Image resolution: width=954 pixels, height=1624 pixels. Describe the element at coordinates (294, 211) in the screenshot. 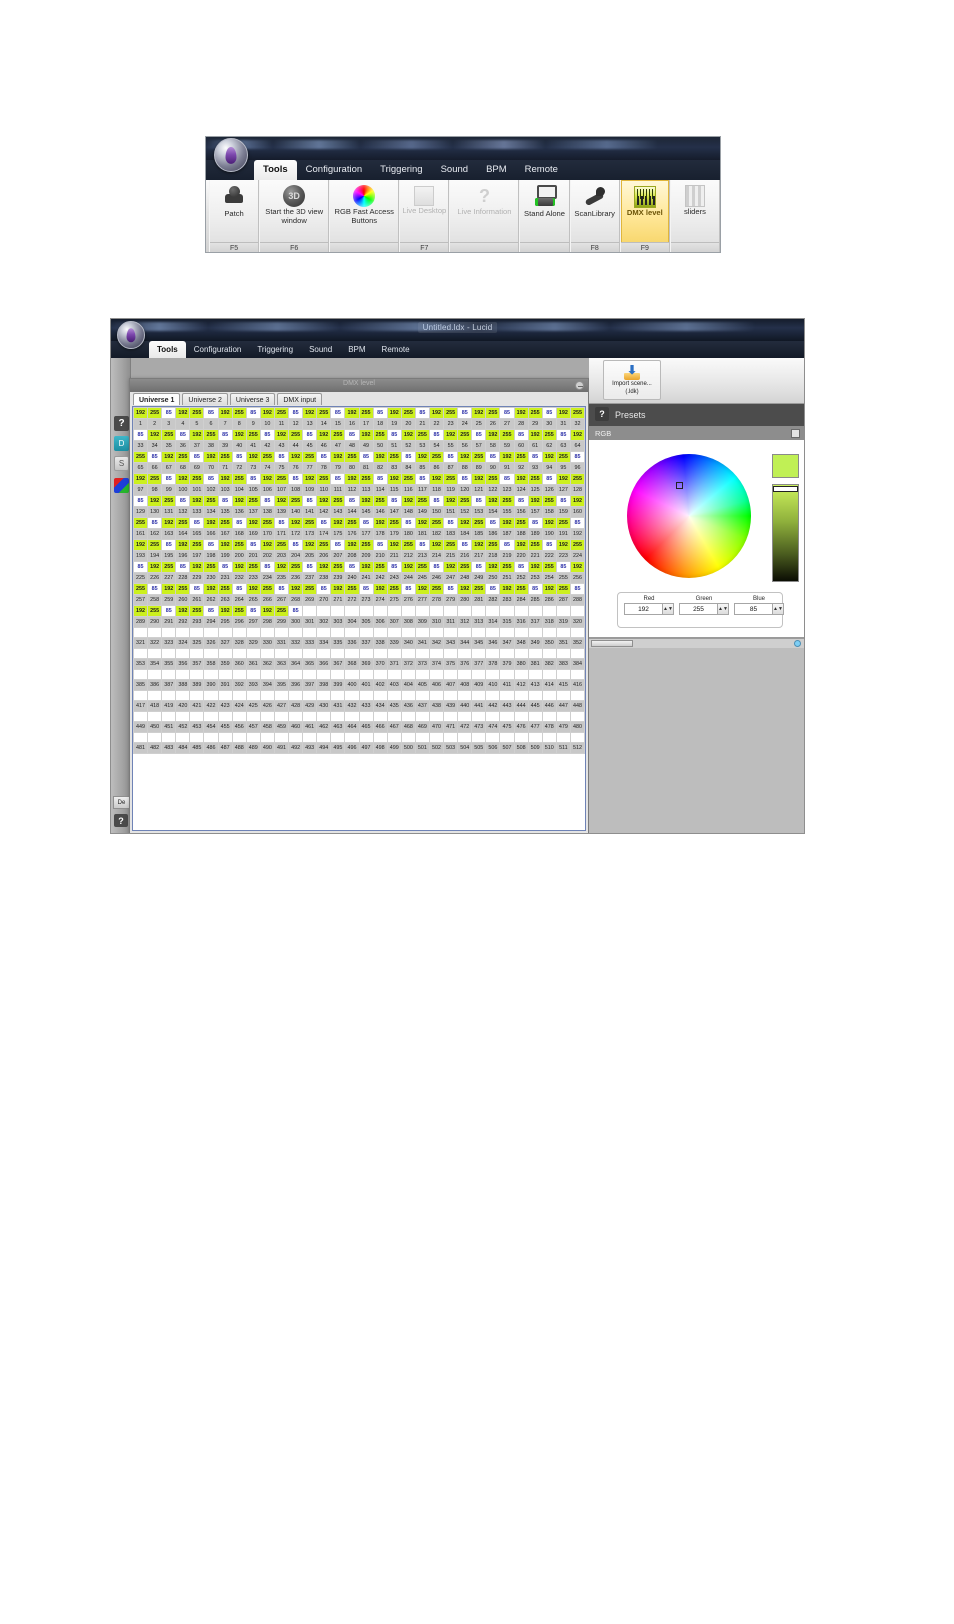

I see `ribbon-button-start-the-3d-view-window: 3D Start the 3D view window` at that location.